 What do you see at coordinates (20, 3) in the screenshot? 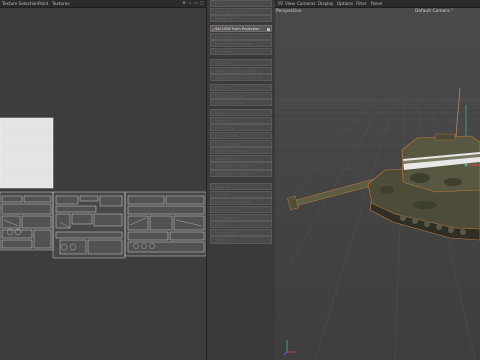
I see `uv-menu-texture-selection: Texture Selection` at bounding box center [20, 3].